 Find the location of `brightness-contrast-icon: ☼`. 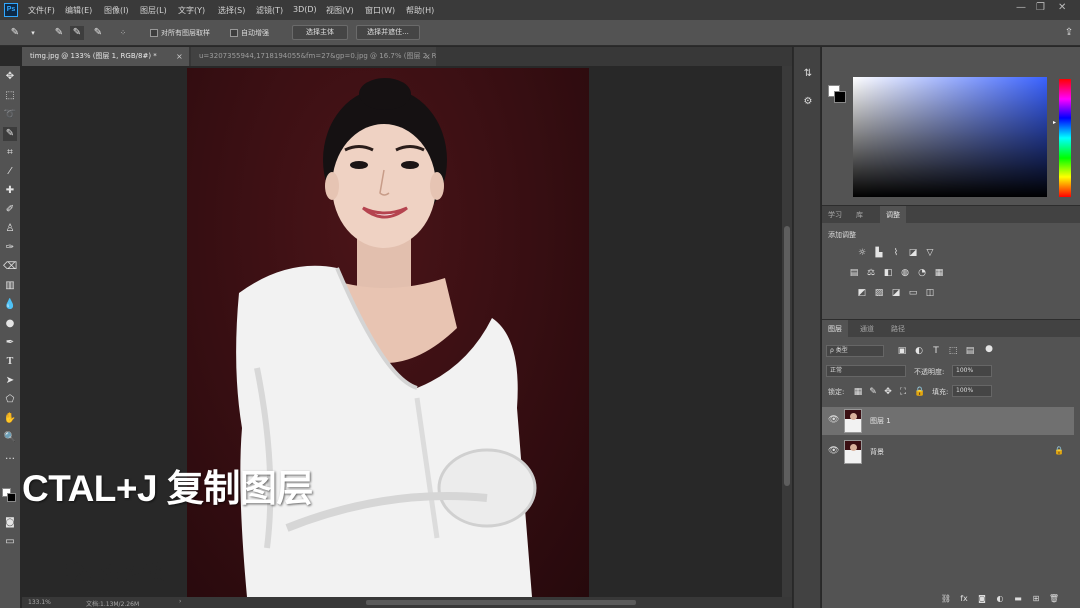

brightness-contrast-icon: ☼ is located at coordinates (862, 253).